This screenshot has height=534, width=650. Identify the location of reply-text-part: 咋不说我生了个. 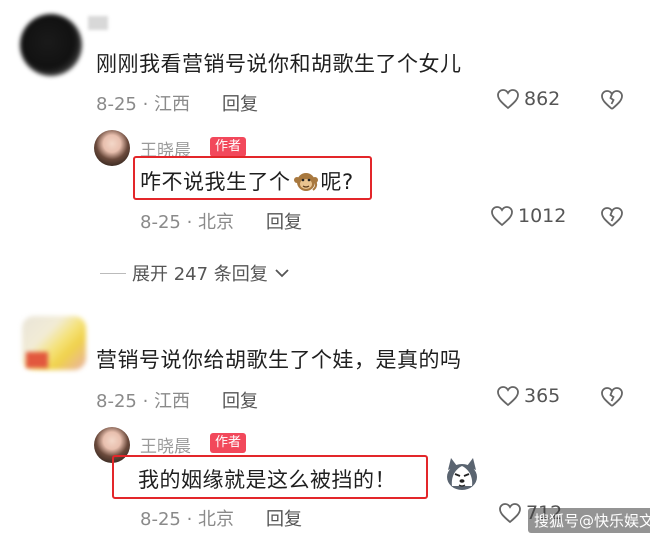
(215, 182).